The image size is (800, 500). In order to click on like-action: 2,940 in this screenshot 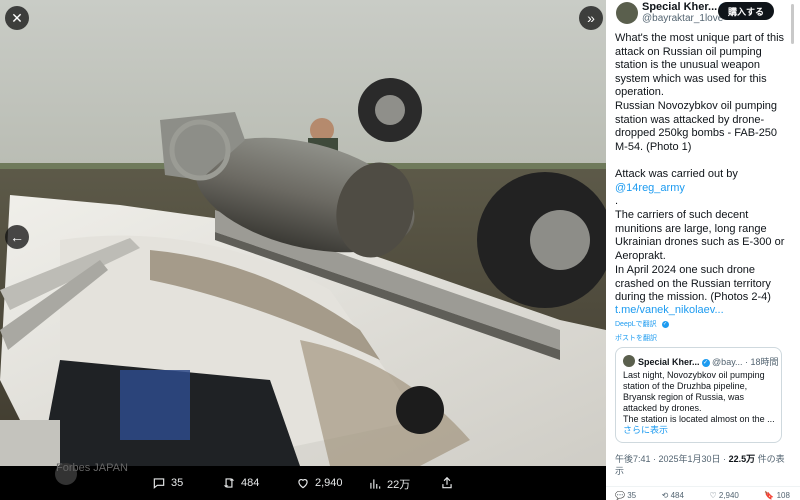, I will do `click(319, 483)`.